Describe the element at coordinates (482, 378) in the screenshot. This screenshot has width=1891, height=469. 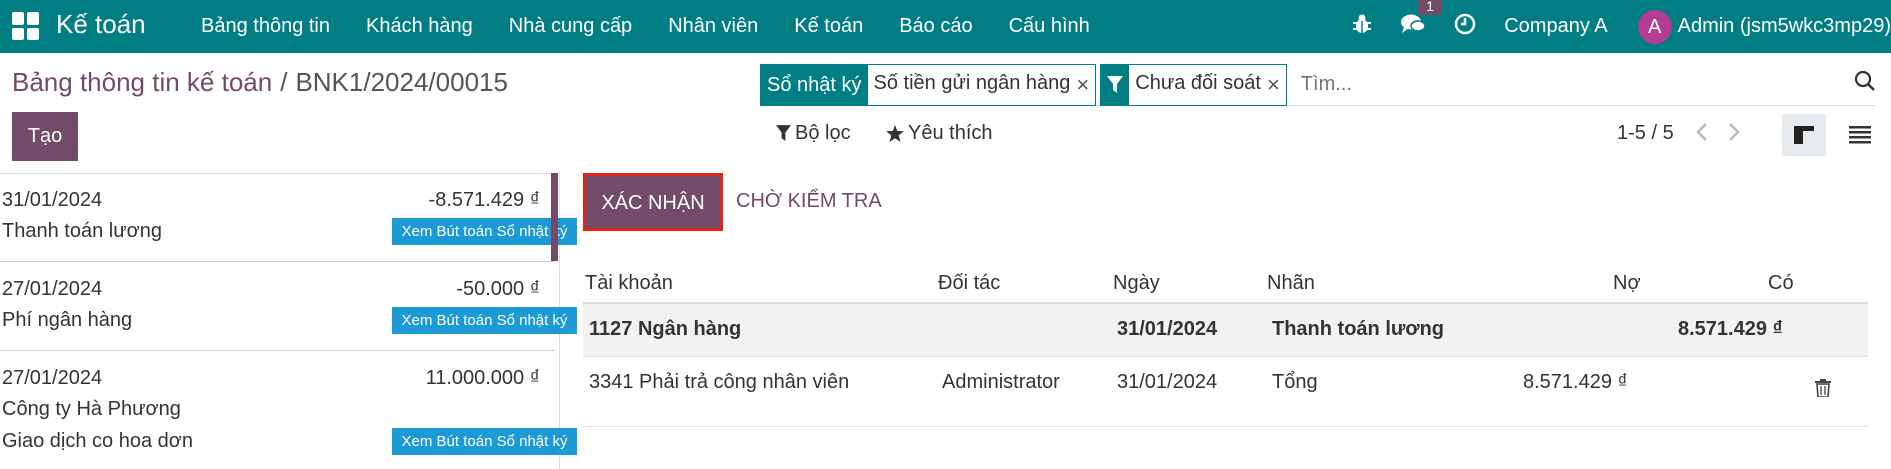
I see `line-amount: 11.000.000 ₫` at that location.